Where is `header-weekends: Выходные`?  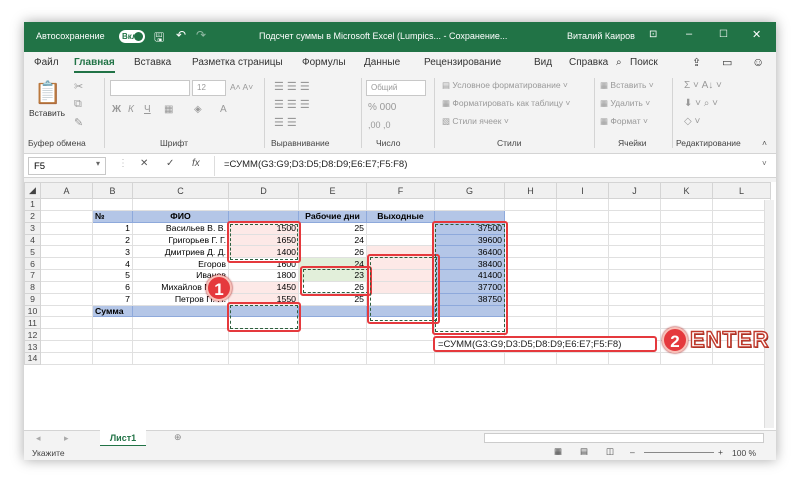
header-weekends: Выходные is located at coordinates (400, 216).